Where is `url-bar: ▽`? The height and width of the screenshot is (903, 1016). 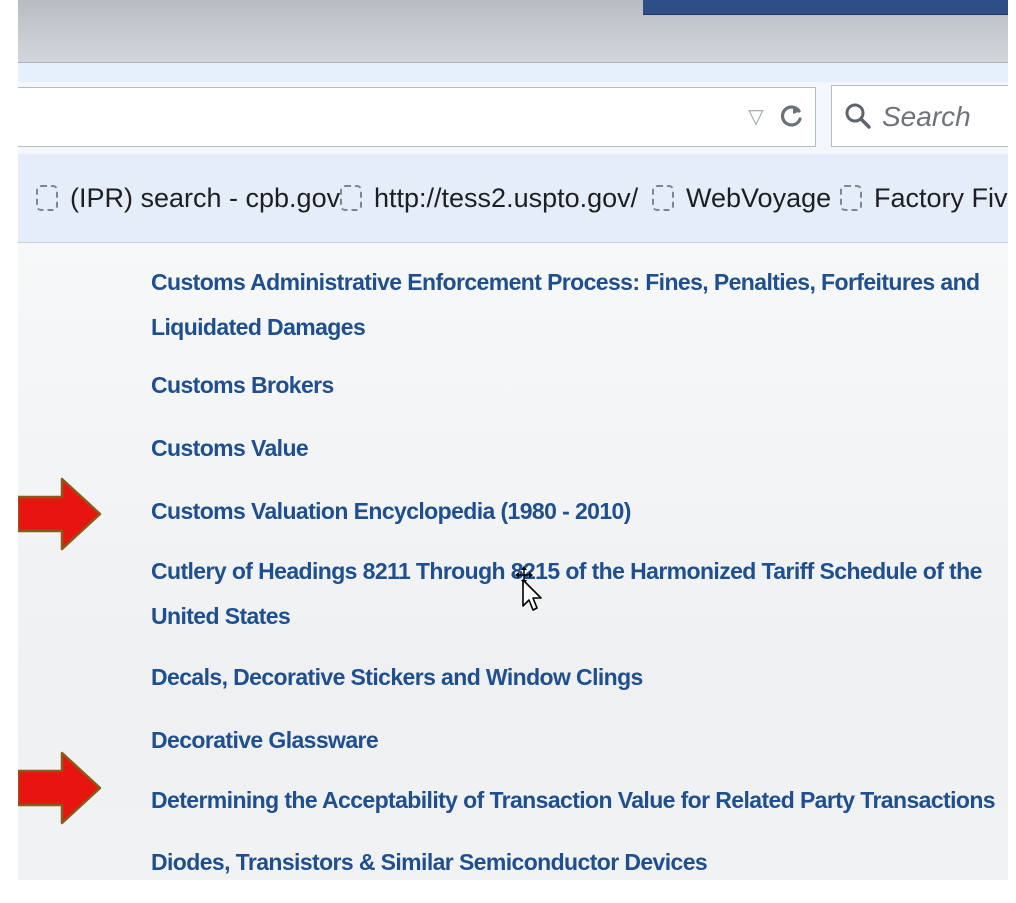 url-bar: ▽ is located at coordinates (417, 117).